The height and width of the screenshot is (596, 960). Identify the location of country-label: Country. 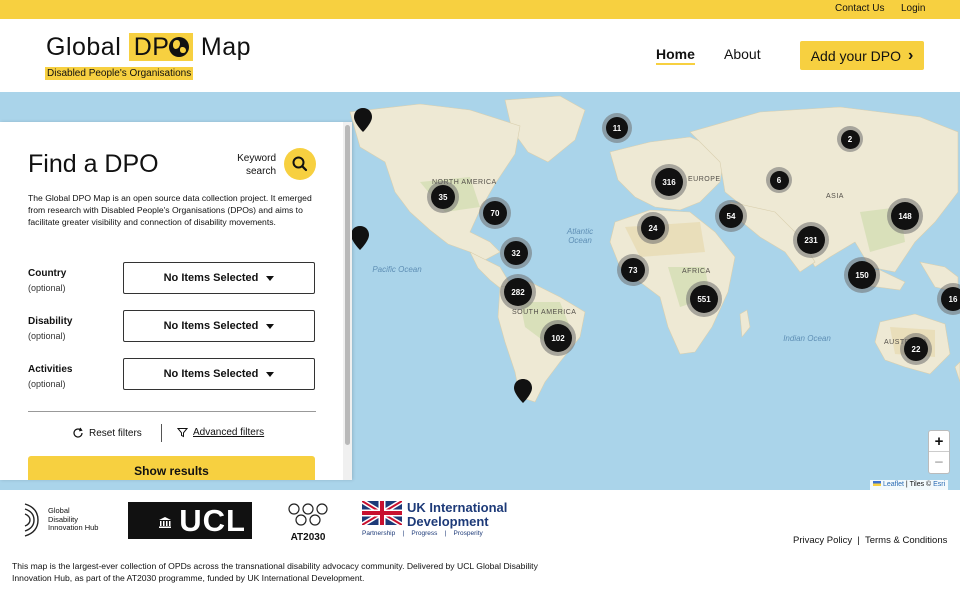
(47, 273).